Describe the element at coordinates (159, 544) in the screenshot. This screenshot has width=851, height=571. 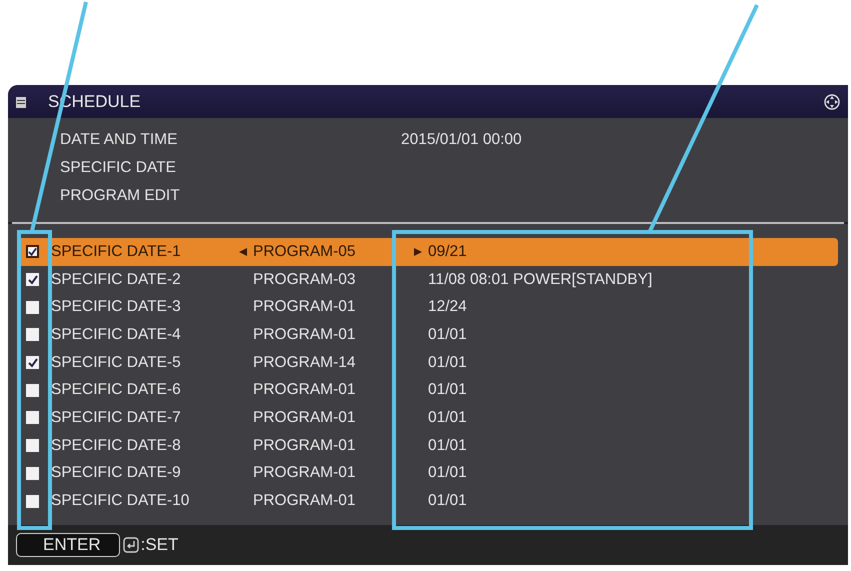
I see `set-hint: :SET` at that location.